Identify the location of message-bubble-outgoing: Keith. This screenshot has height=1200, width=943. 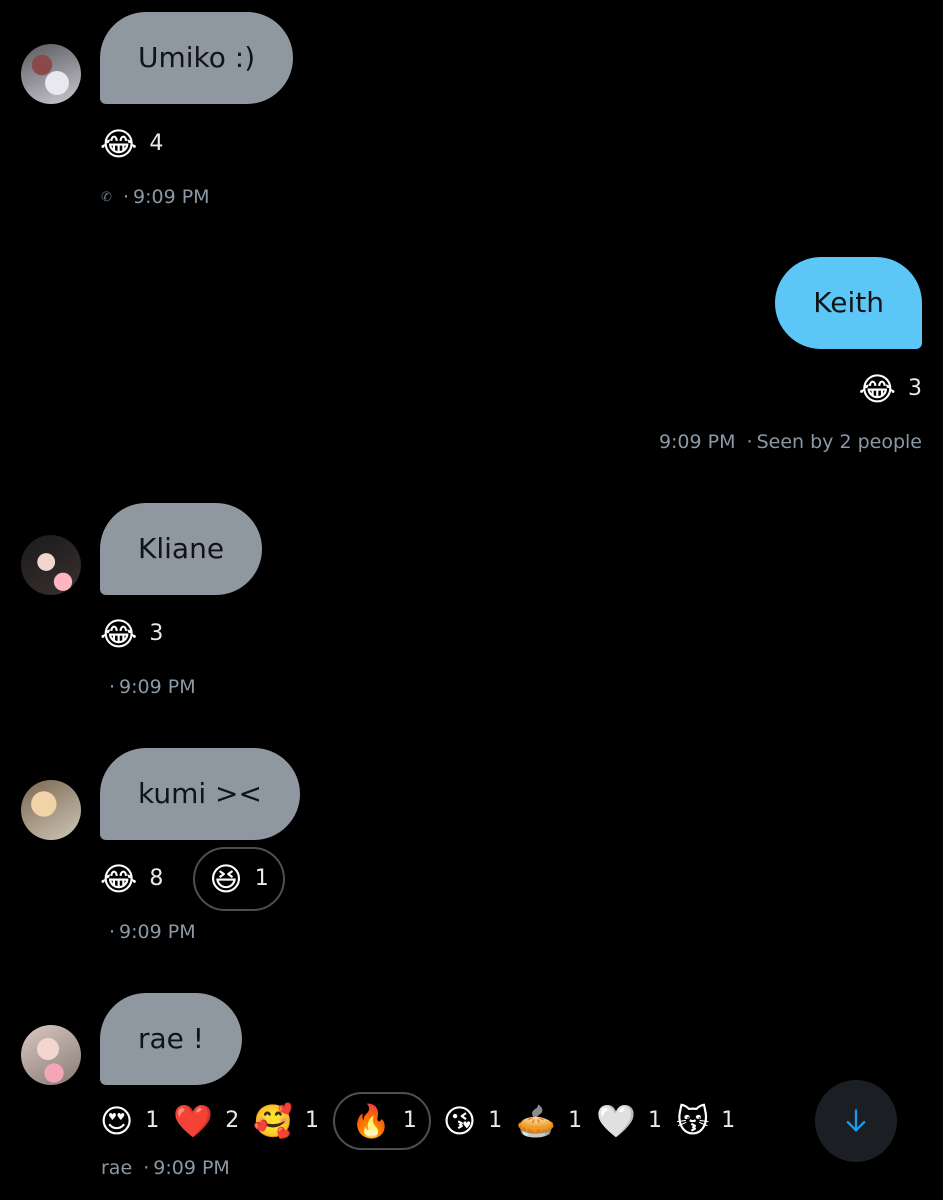
(848, 303).